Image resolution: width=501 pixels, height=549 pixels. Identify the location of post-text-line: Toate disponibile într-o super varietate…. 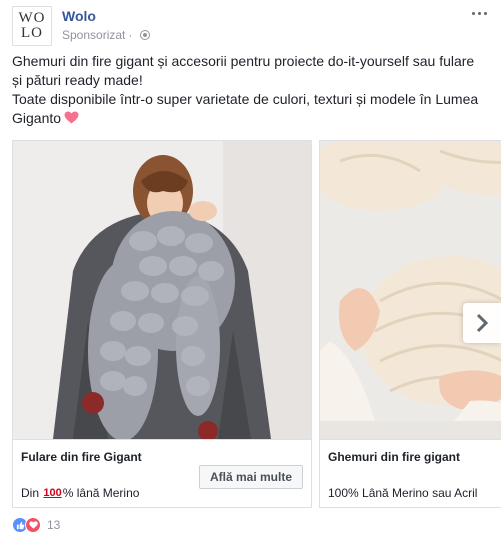
(245, 99).